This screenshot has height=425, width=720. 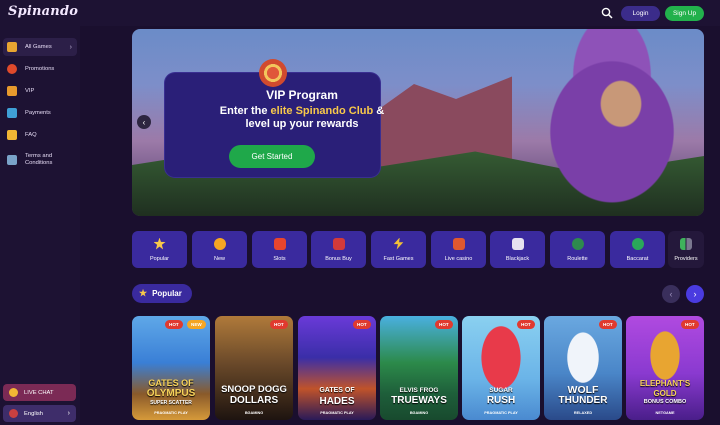 I want to click on banner-prev-button: ‹, so click(x=144, y=122).